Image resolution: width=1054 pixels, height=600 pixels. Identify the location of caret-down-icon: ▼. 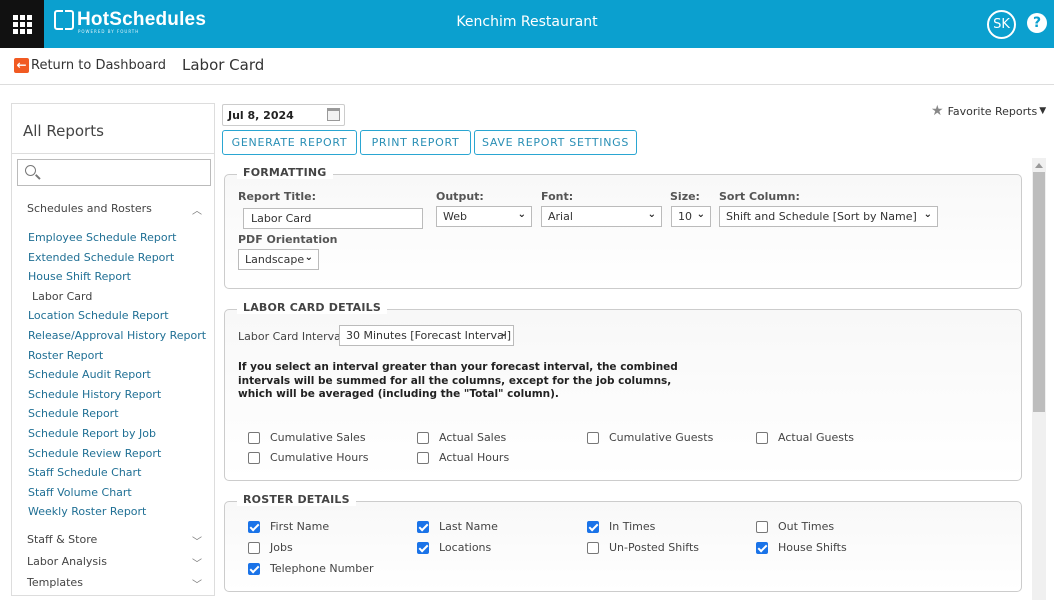
(1043, 111).